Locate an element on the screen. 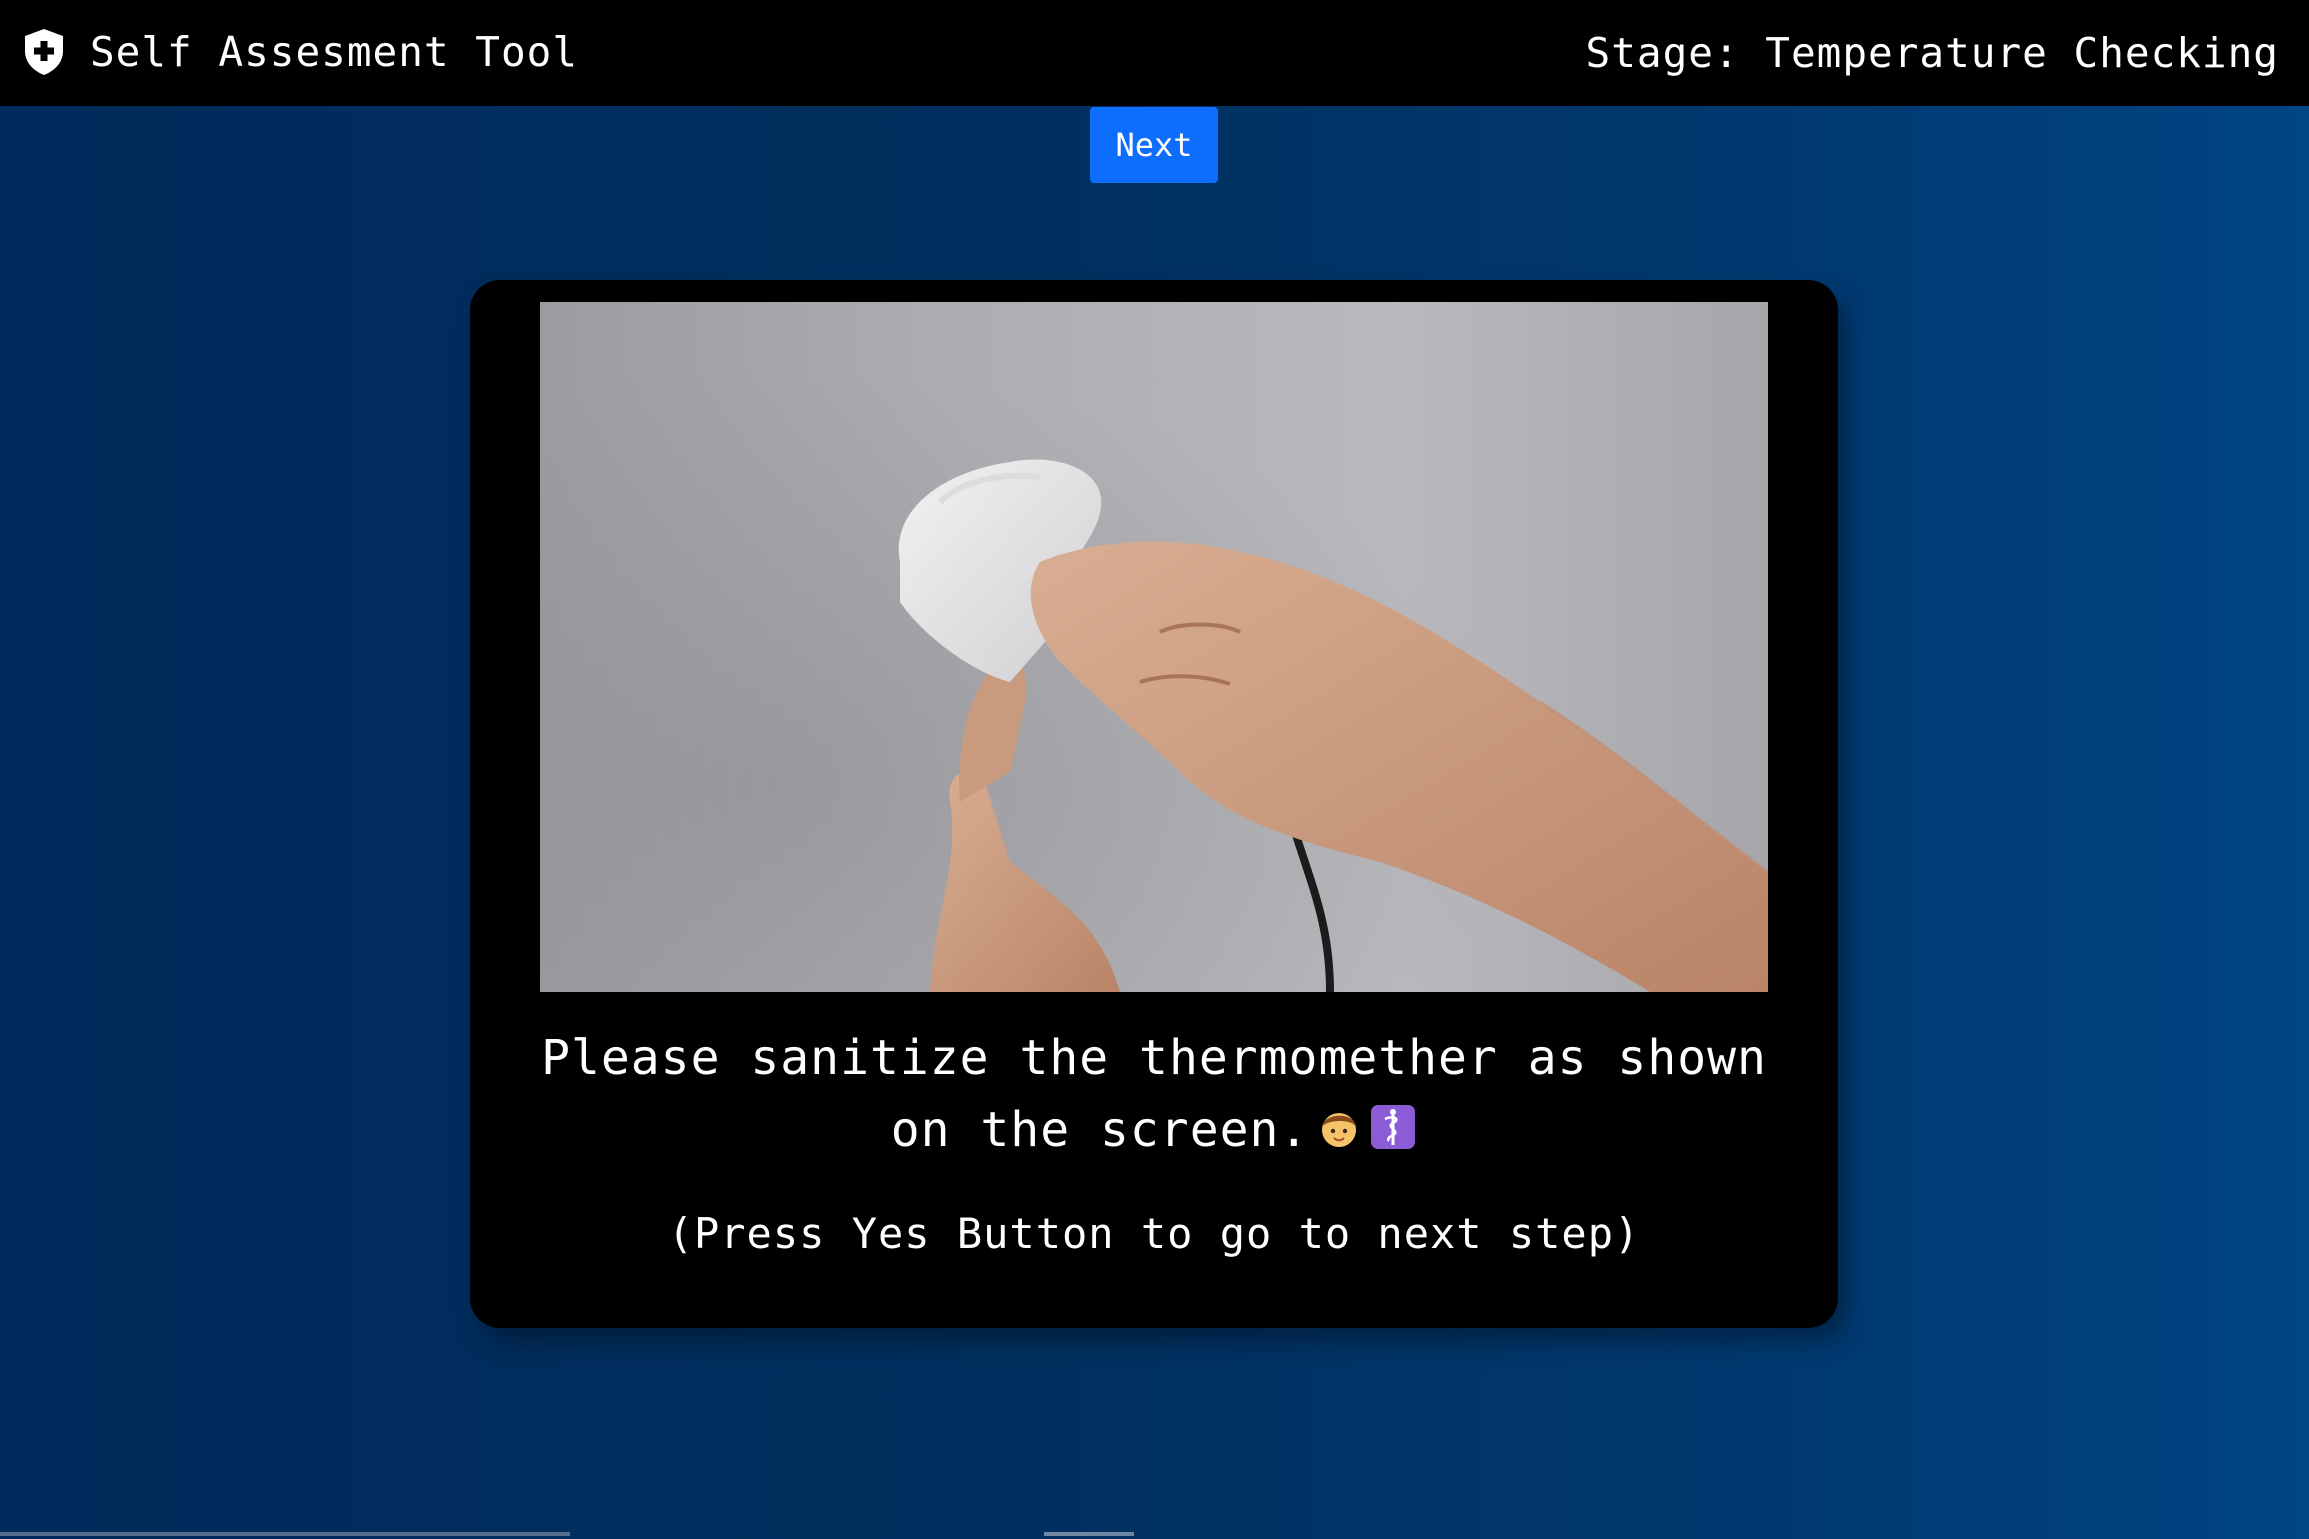  shield-plus-icon is located at coordinates (44, 52).